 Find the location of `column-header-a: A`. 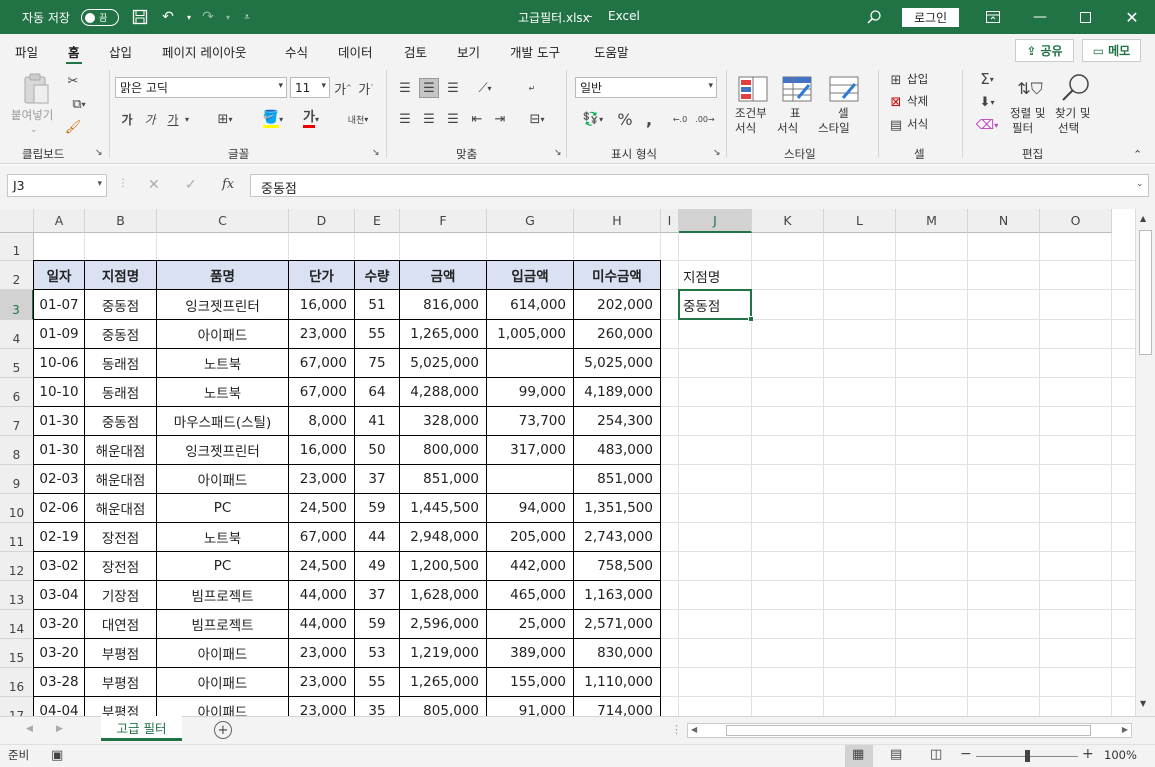

column-header-a: A is located at coordinates (59, 221).